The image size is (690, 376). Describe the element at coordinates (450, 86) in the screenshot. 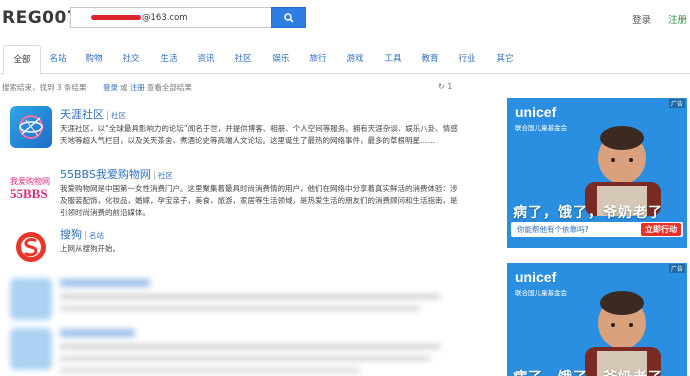

I see `refresh-count: 1` at that location.